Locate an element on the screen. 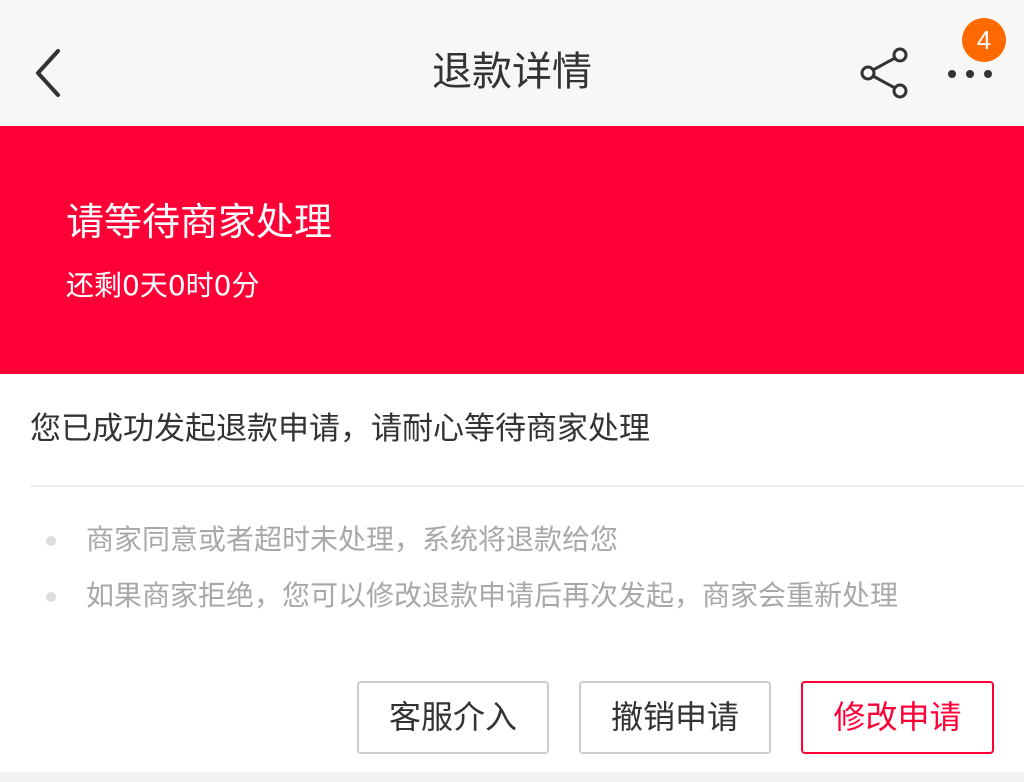 Image resolution: width=1024 pixels, height=782 pixels. bottom-strip is located at coordinates (512, 777).